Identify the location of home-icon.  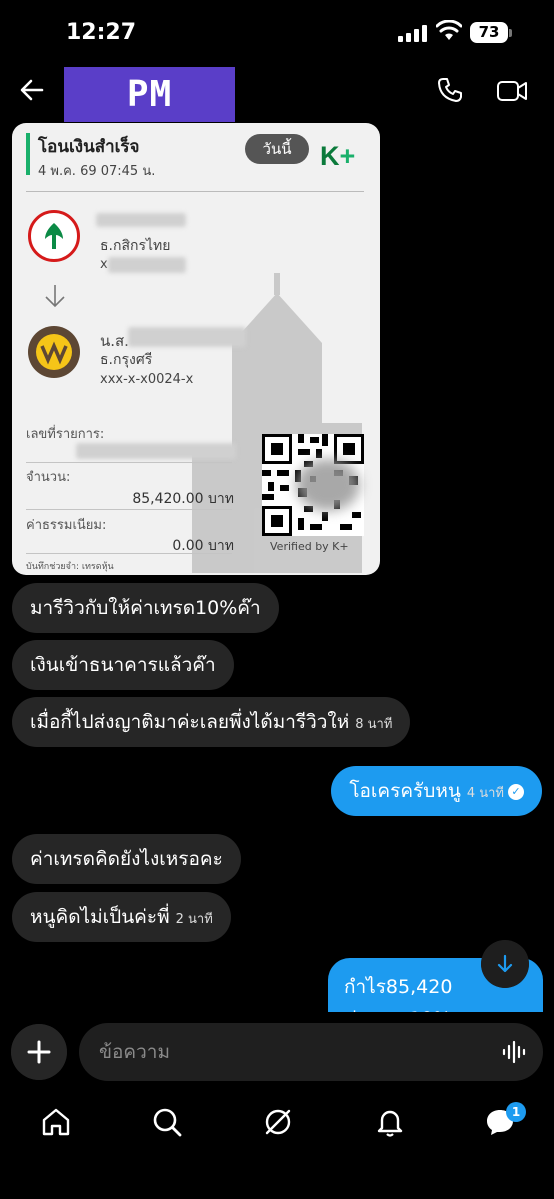
(56, 1122).